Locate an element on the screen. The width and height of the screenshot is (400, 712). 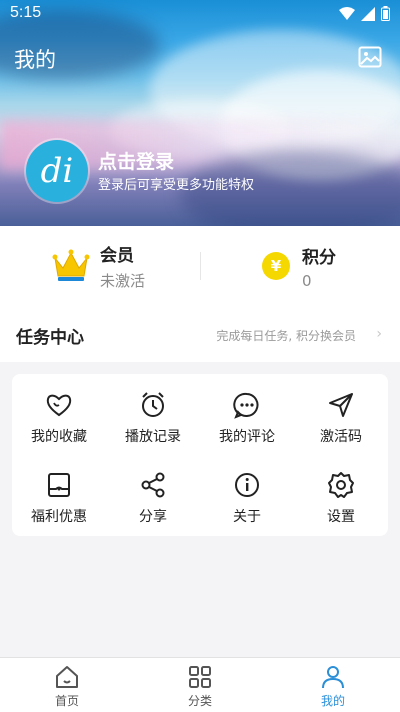
info-icon is located at coordinates (247, 485).